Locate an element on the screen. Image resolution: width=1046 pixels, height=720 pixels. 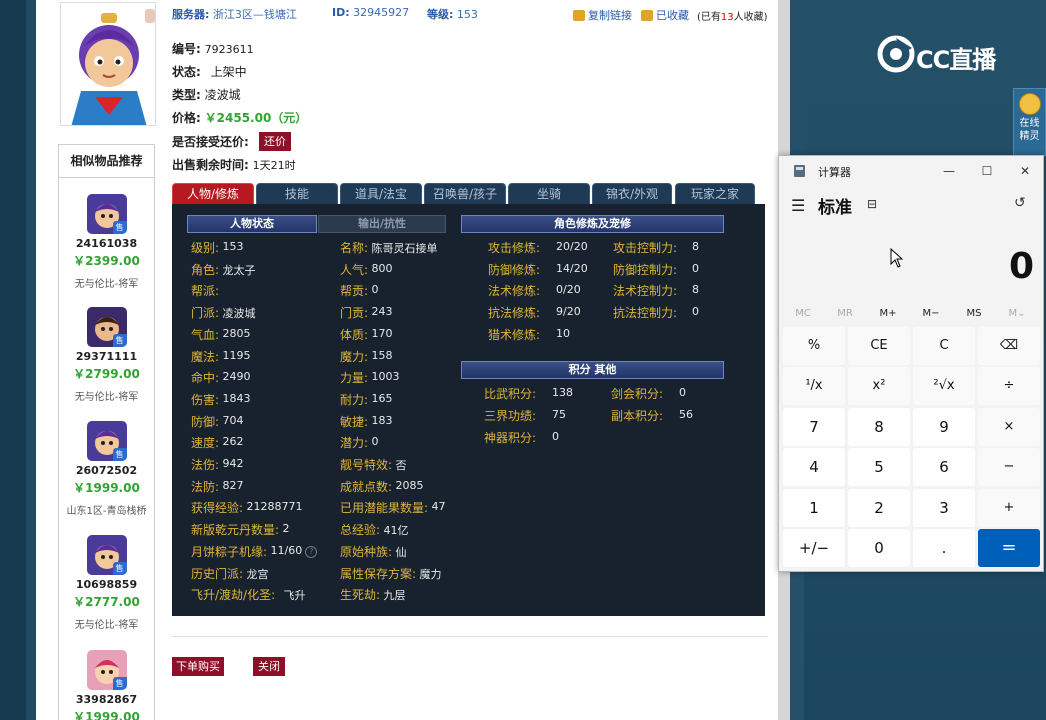
digit-4-key: 4 is located at coordinates (814, 467).